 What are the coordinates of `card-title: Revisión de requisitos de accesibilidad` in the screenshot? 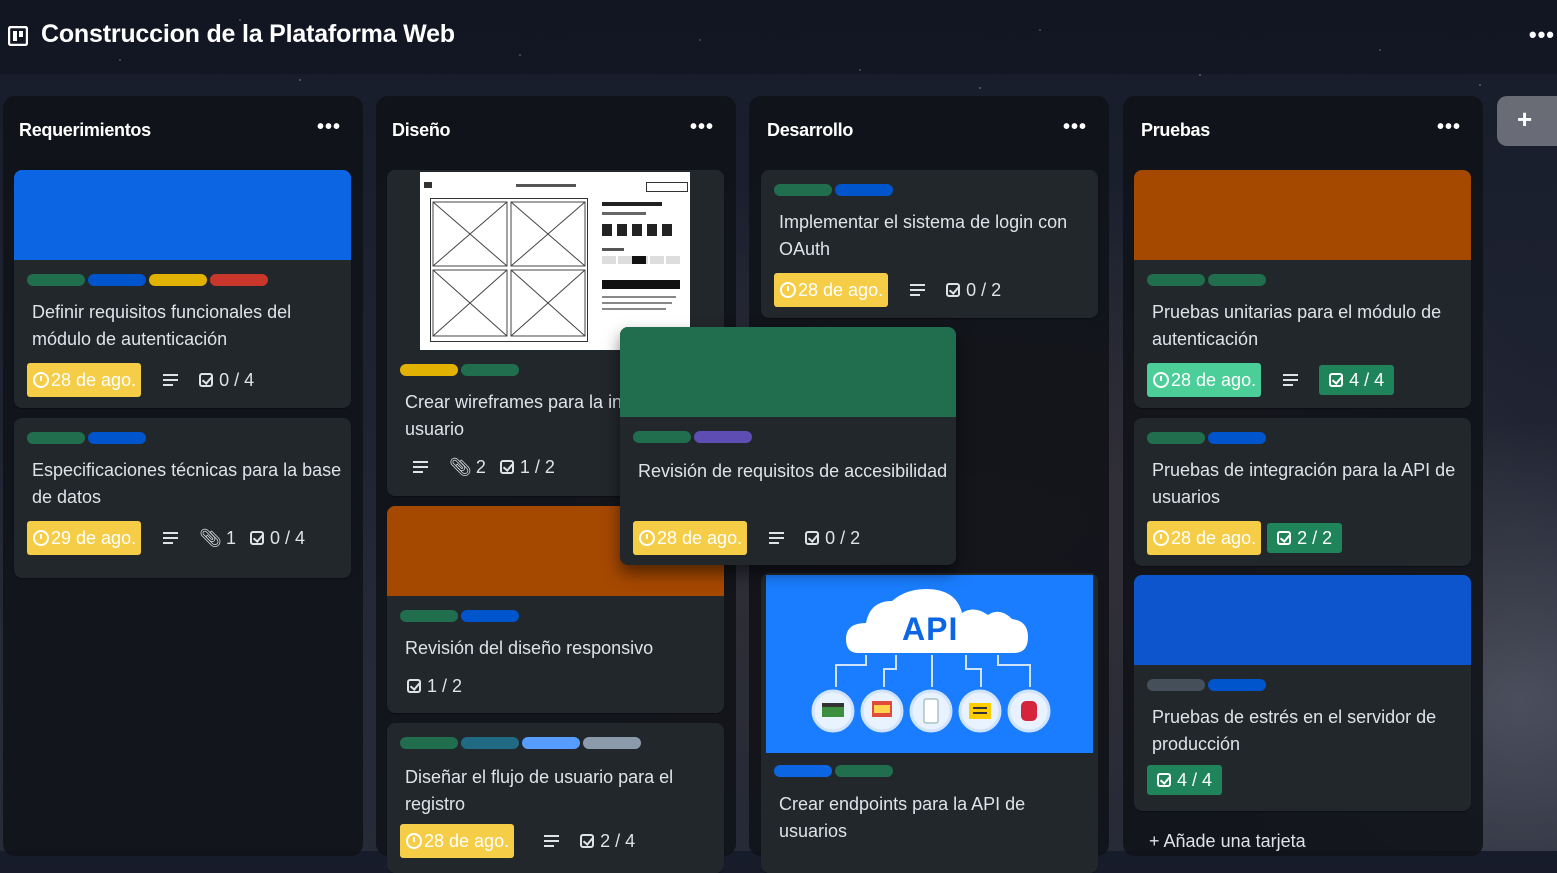 It's located at (793, 471).